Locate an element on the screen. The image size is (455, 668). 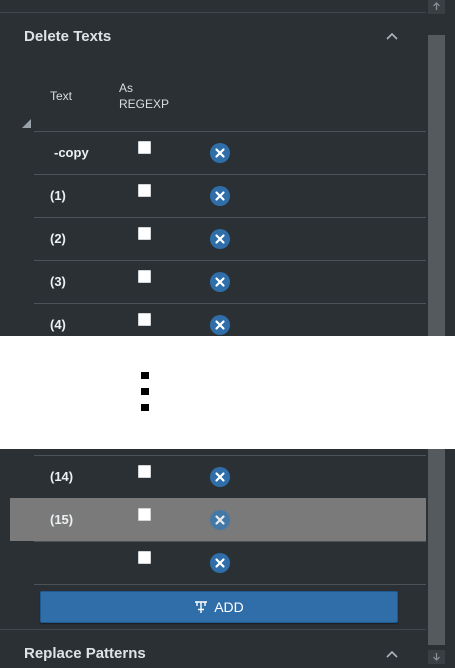
table-row-selected: (15) is located at coordinates (218, 519).